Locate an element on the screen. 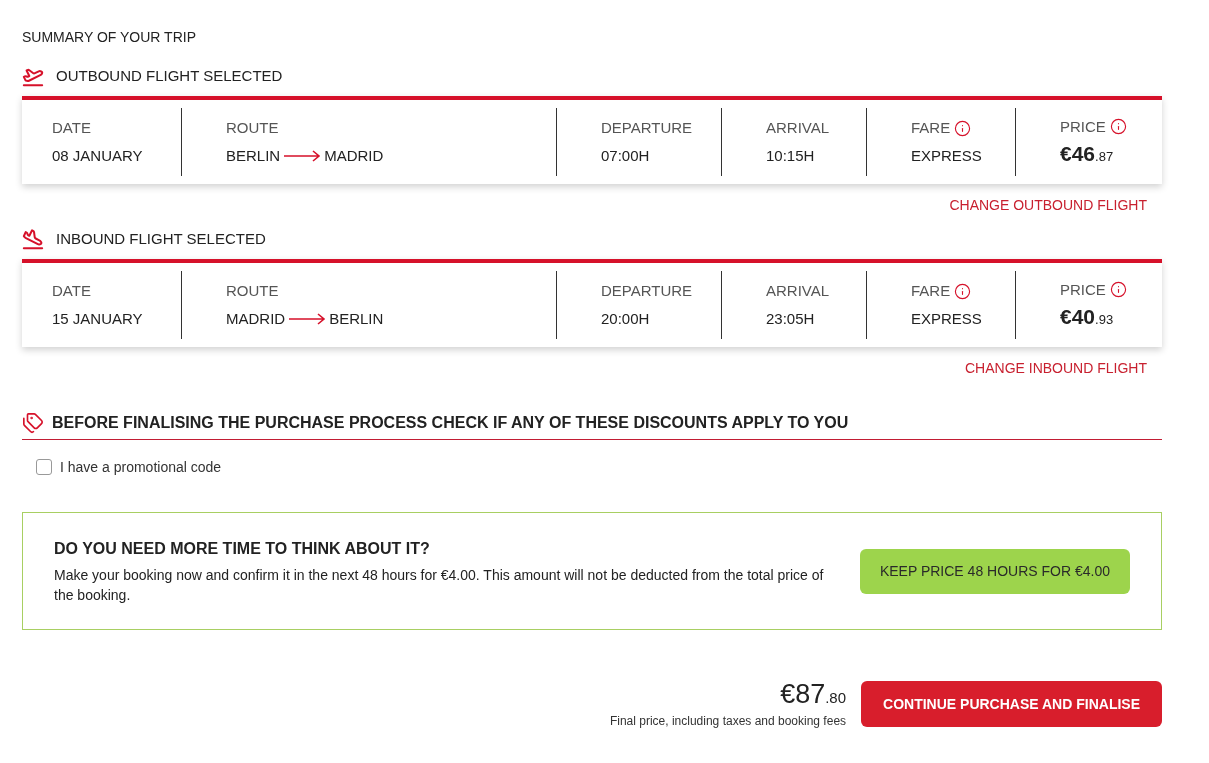 Image resolution: width=1209 pixels, height=763 pixels. total-price: €87.80 is located at coordinates (813, 695).